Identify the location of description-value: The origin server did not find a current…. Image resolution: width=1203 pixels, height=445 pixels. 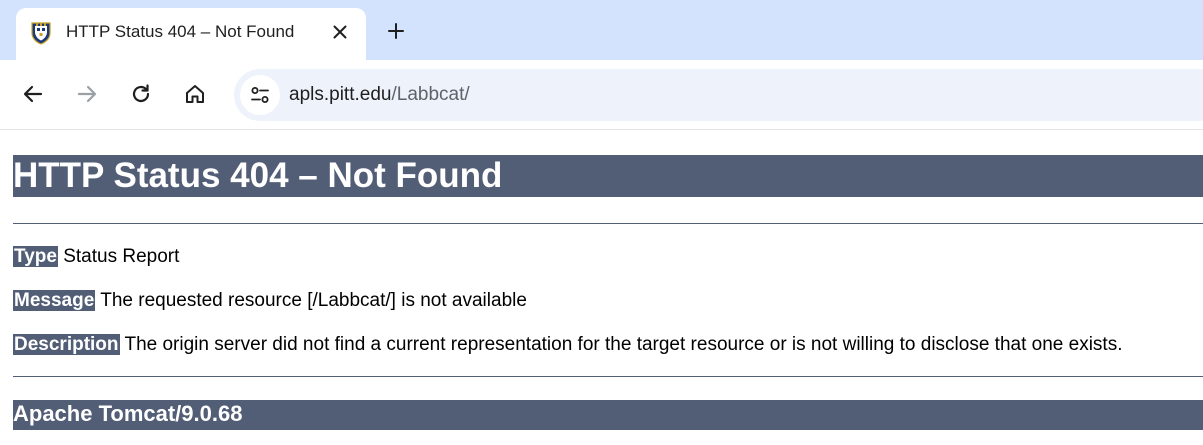
(623, 344).